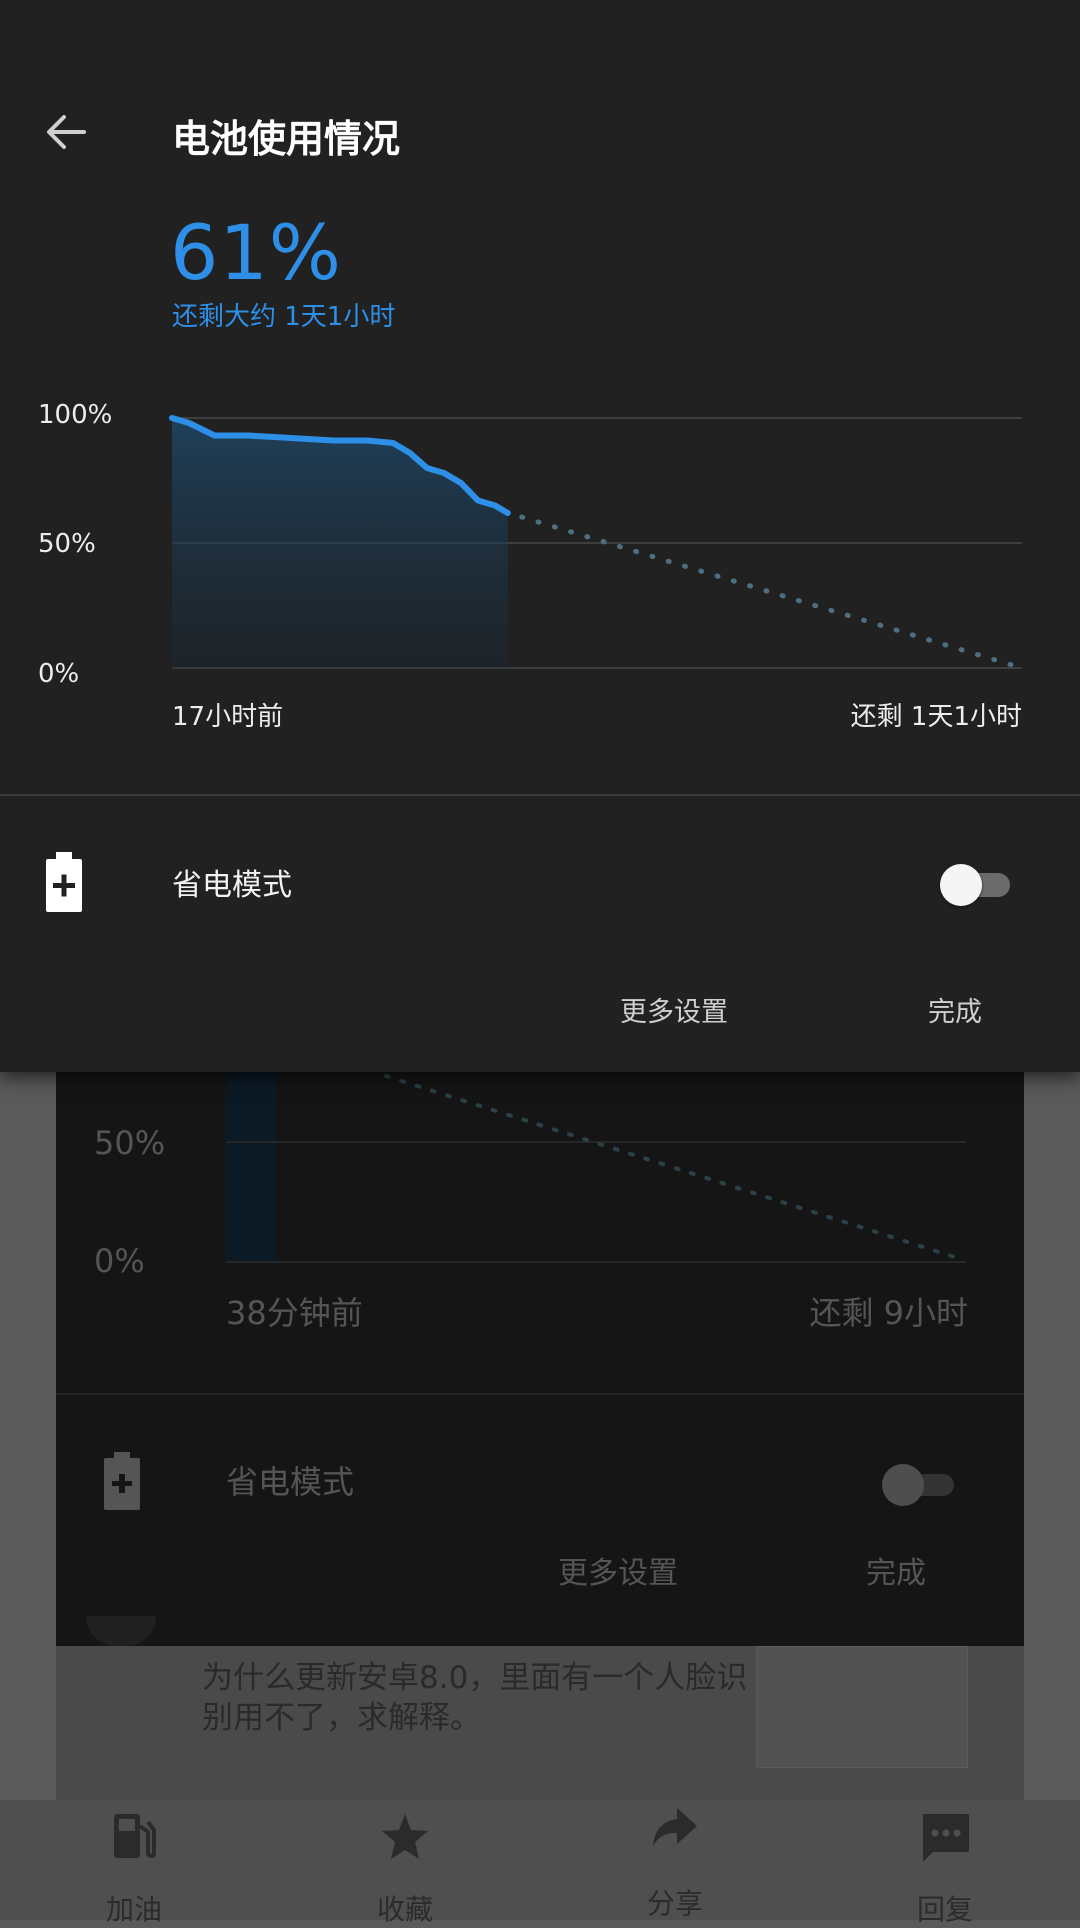  I want to click on share-icon, so click(675, 1827).